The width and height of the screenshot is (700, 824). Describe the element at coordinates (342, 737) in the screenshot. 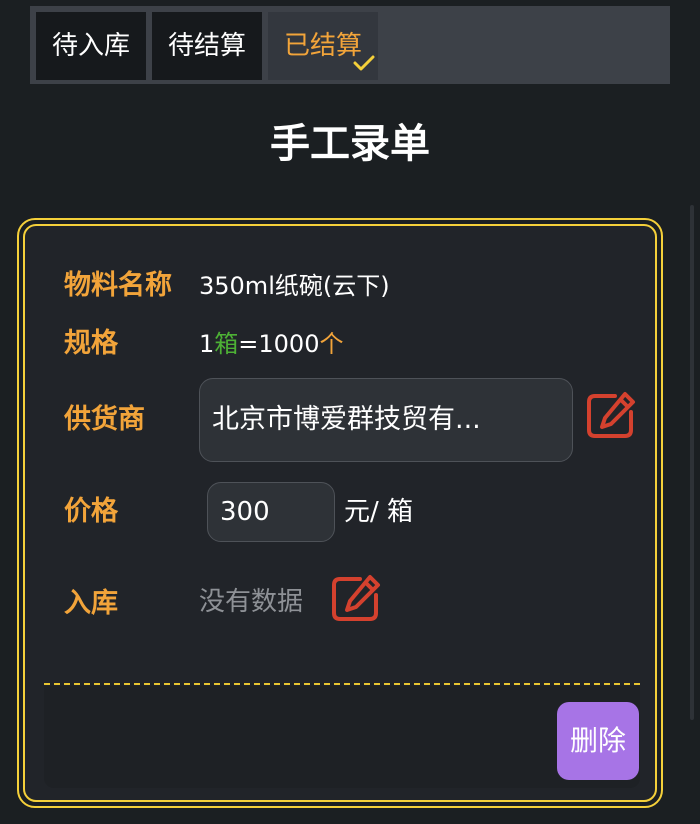

I see `card-footer` at that location.